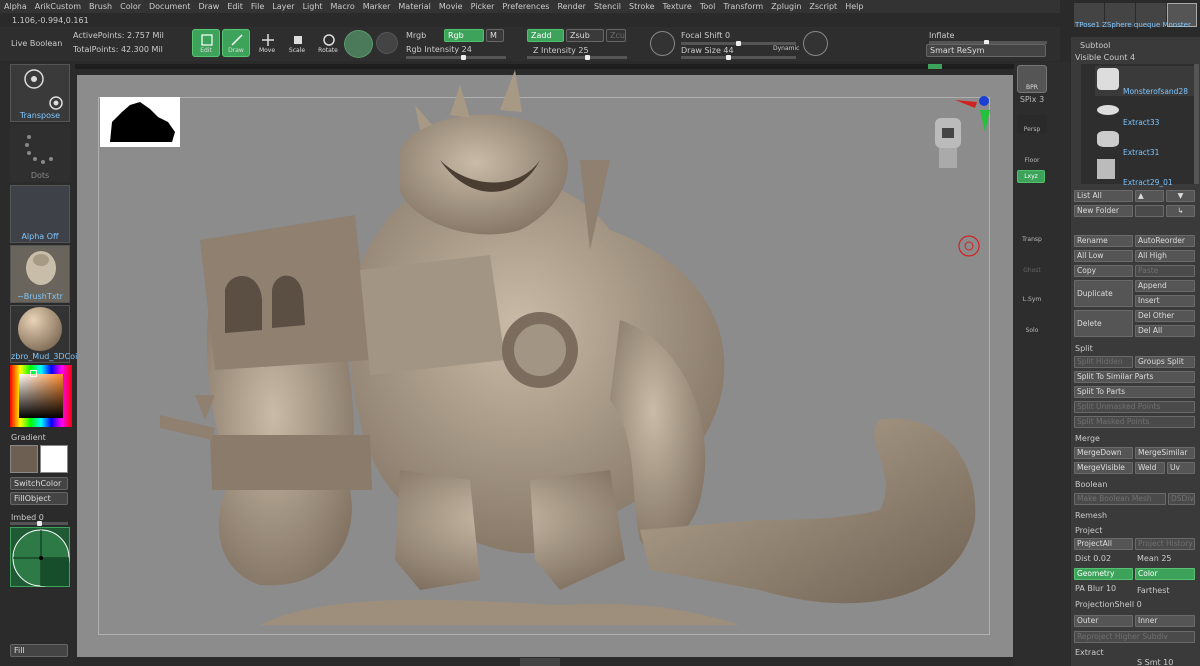 This screenshot has width=1200, height=666. I want to click on menu-item-zplugin: Zplugin, so click(786, 6).